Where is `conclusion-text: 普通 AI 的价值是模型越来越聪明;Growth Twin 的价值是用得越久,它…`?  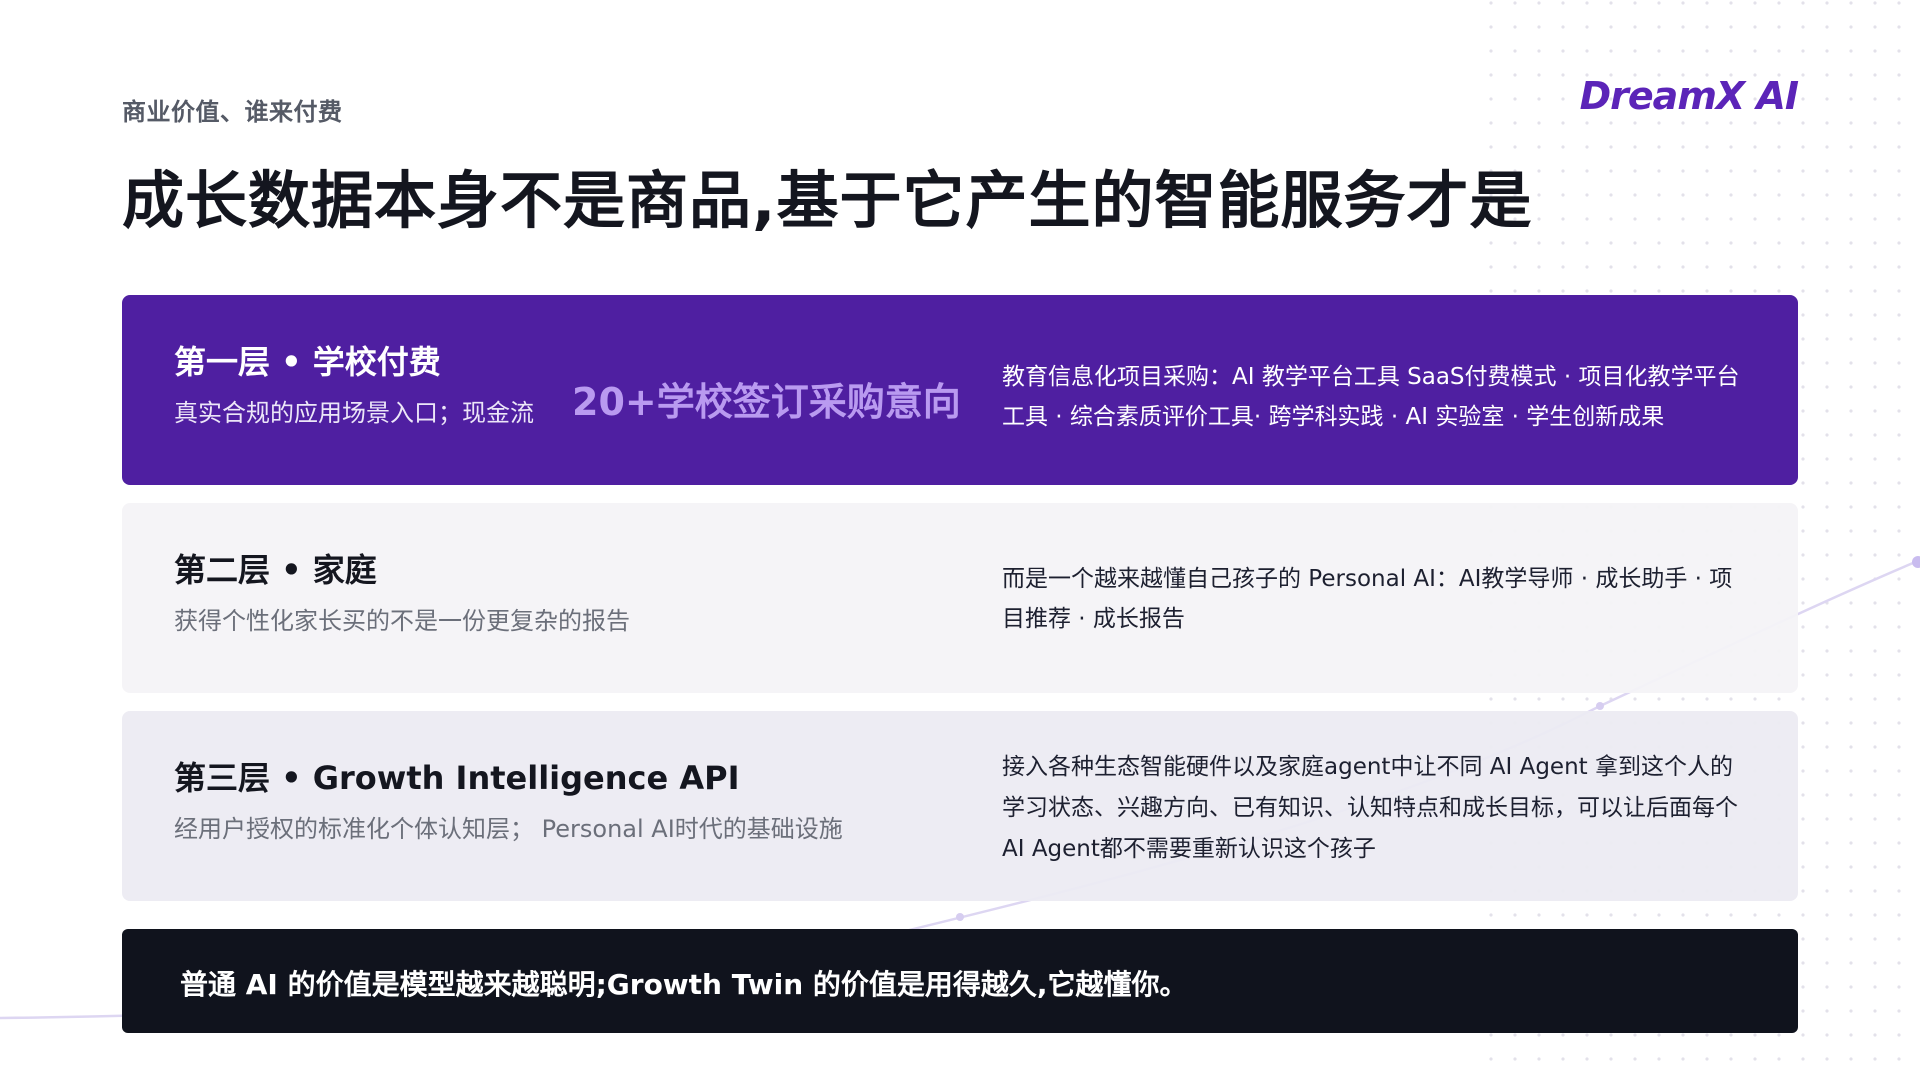
conclusion-text: 普通 AI 的价值是模型越来越聪明;Growth Twin 的价值是用得越久,它… is located at coordinates (684, 984).